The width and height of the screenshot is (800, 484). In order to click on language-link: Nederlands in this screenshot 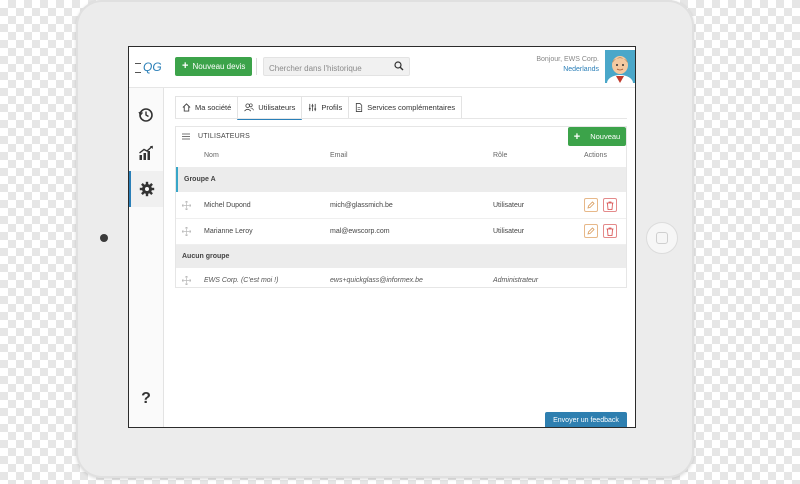, I will do `click(567, 70)`.